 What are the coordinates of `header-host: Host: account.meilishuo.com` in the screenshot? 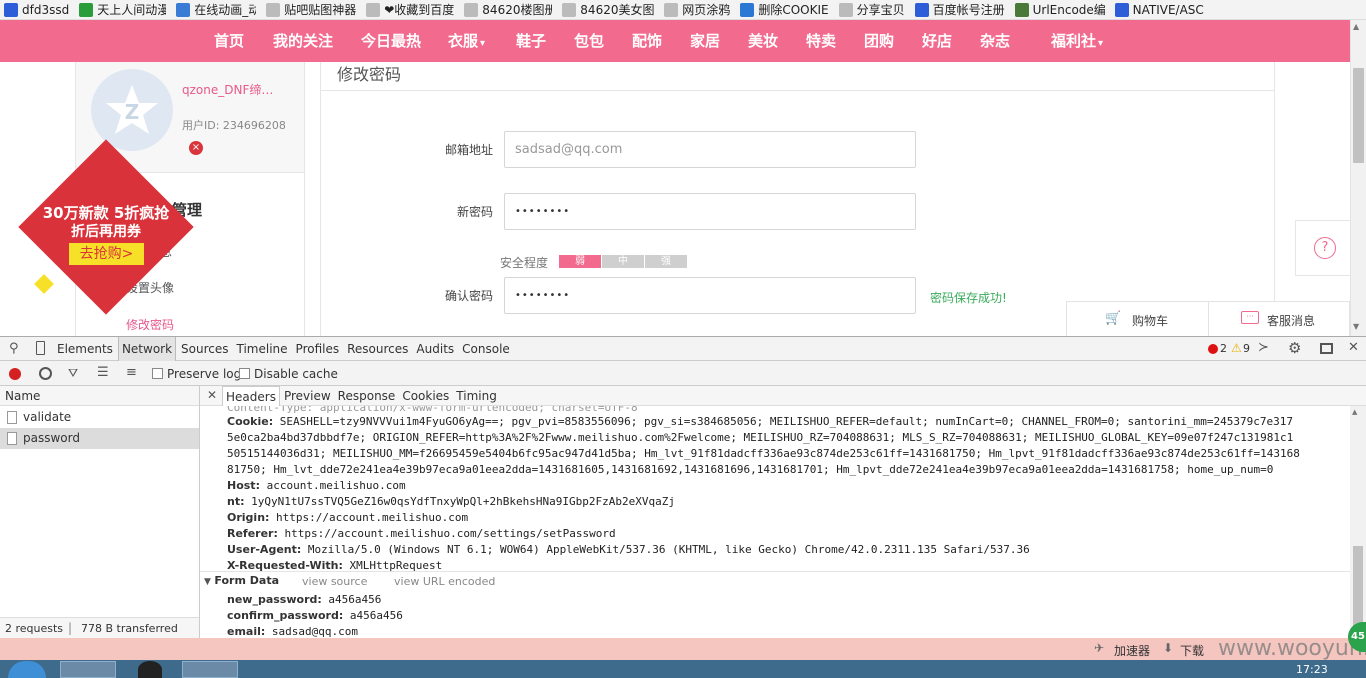 It's located at (316, 486).